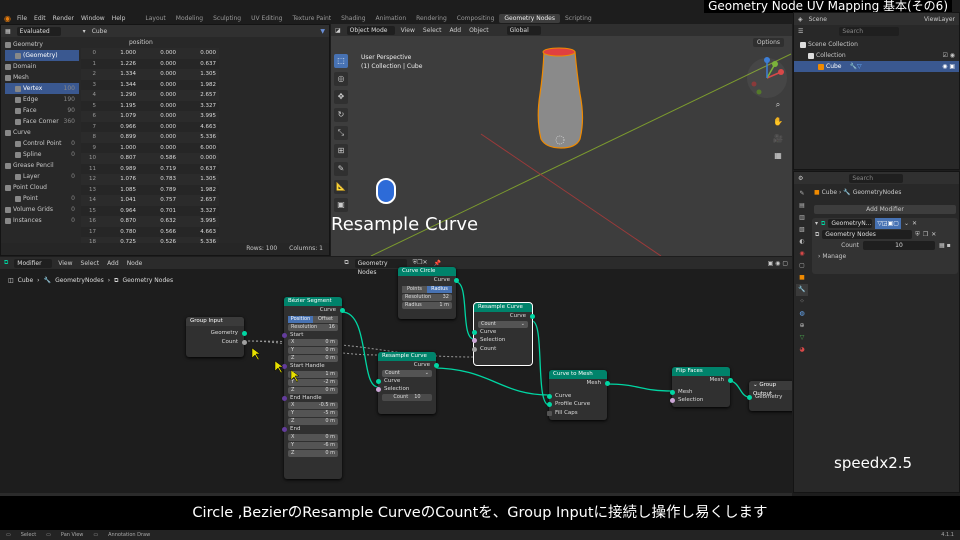 This screenshot has height=540, width=960. What do you see at coordinates (802, 302) in the screenshot?
I see `particles-tab-icon: ⁘` at bounding box center [802, 302].